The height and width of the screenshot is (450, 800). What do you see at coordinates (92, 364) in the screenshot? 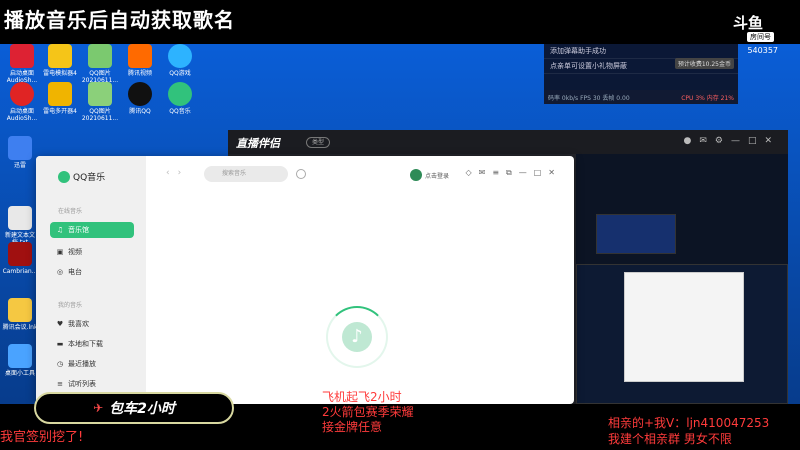
I see `sidebar-item-recent: ◷ 最近播放` at bounding box center [92, 364].